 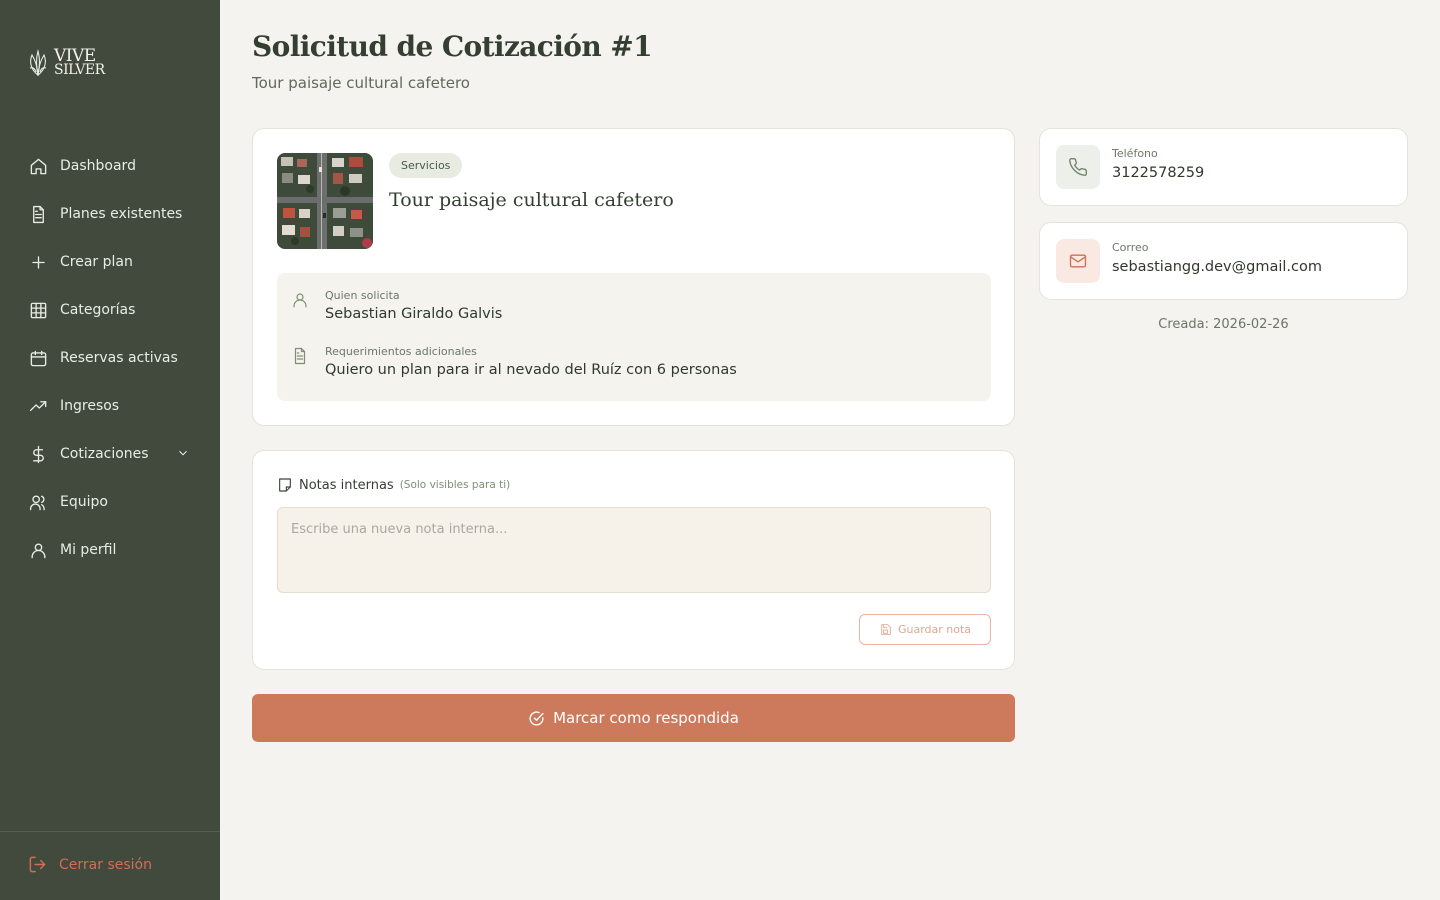 What do you see at coordinates (38, 62) in the screenshot?
I see `leaf-emblem-icon` at bounding box center [38, 62].